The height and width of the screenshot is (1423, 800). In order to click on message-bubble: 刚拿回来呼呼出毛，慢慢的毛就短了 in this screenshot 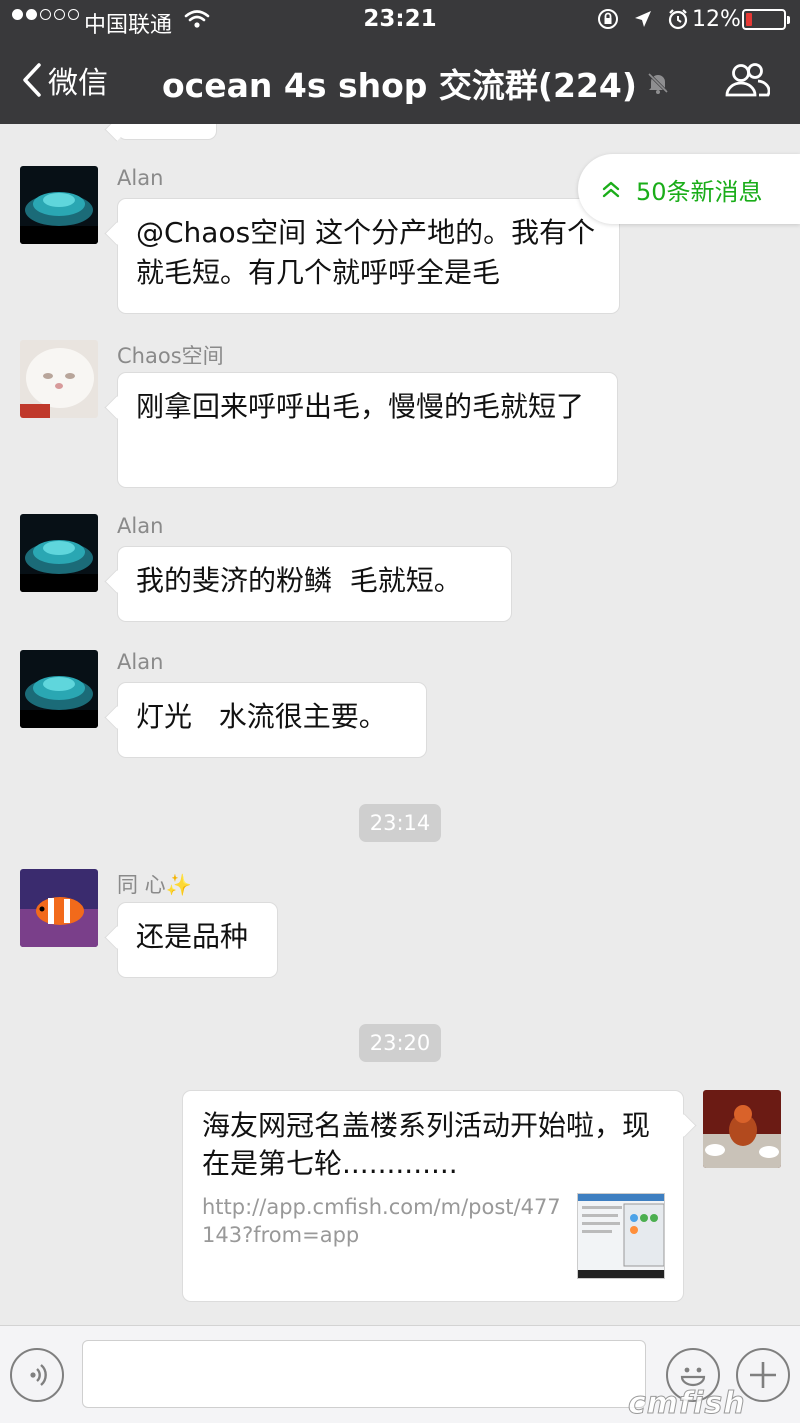, I will do `click(367, 430)`.